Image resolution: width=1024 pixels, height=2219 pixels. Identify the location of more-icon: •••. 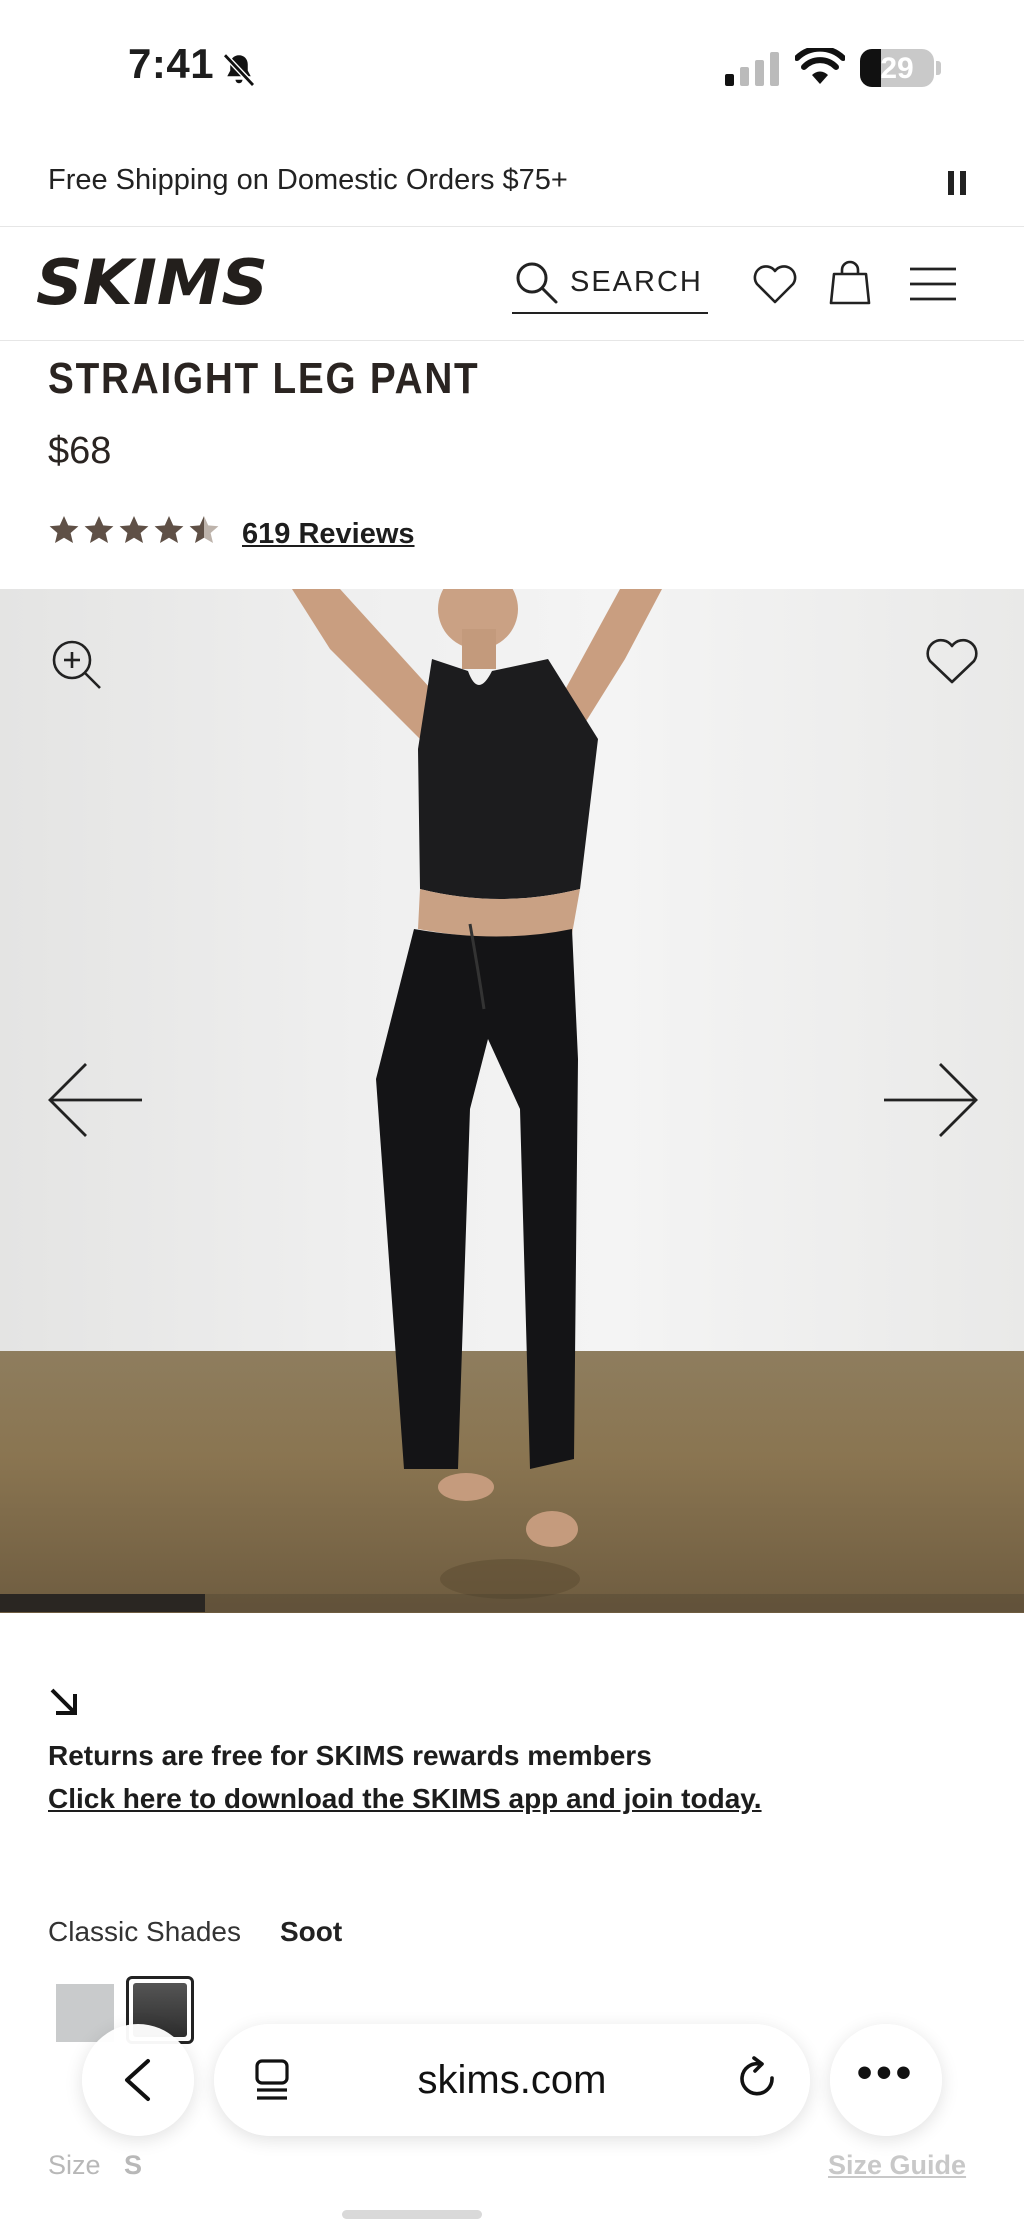
(886, 2072).